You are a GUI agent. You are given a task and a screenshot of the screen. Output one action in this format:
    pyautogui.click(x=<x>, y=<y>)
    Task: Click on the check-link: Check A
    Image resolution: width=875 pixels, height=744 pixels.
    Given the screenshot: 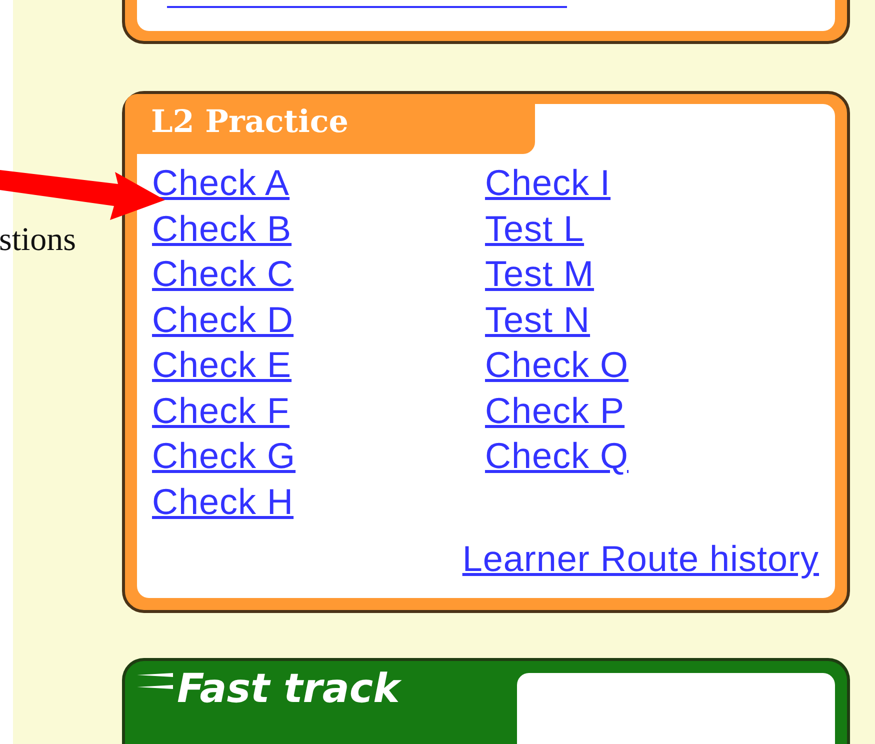 What is the action you would take?
    pyautogui.click(x=221, y=183)
    